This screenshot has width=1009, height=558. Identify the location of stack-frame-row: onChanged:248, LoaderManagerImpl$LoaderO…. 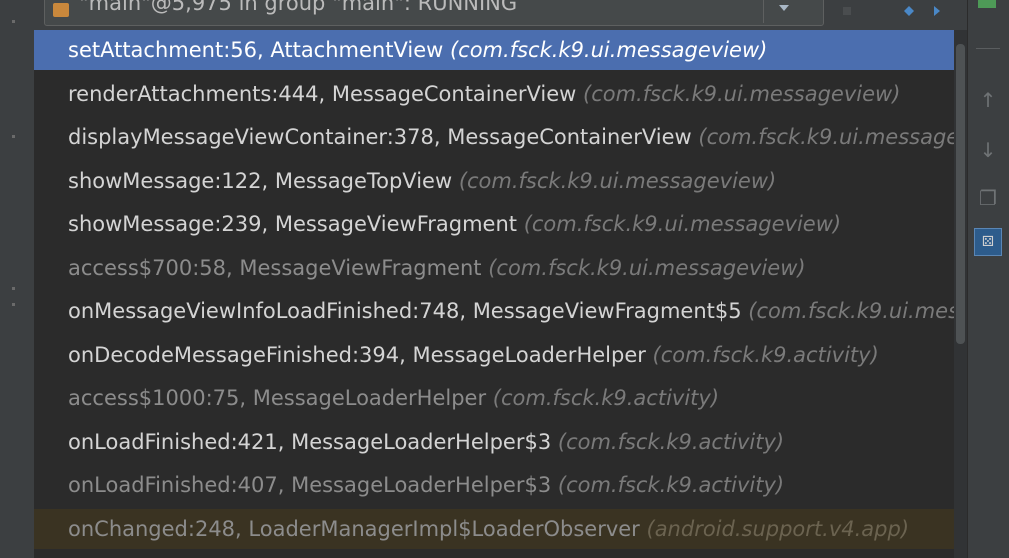
(500, 528).